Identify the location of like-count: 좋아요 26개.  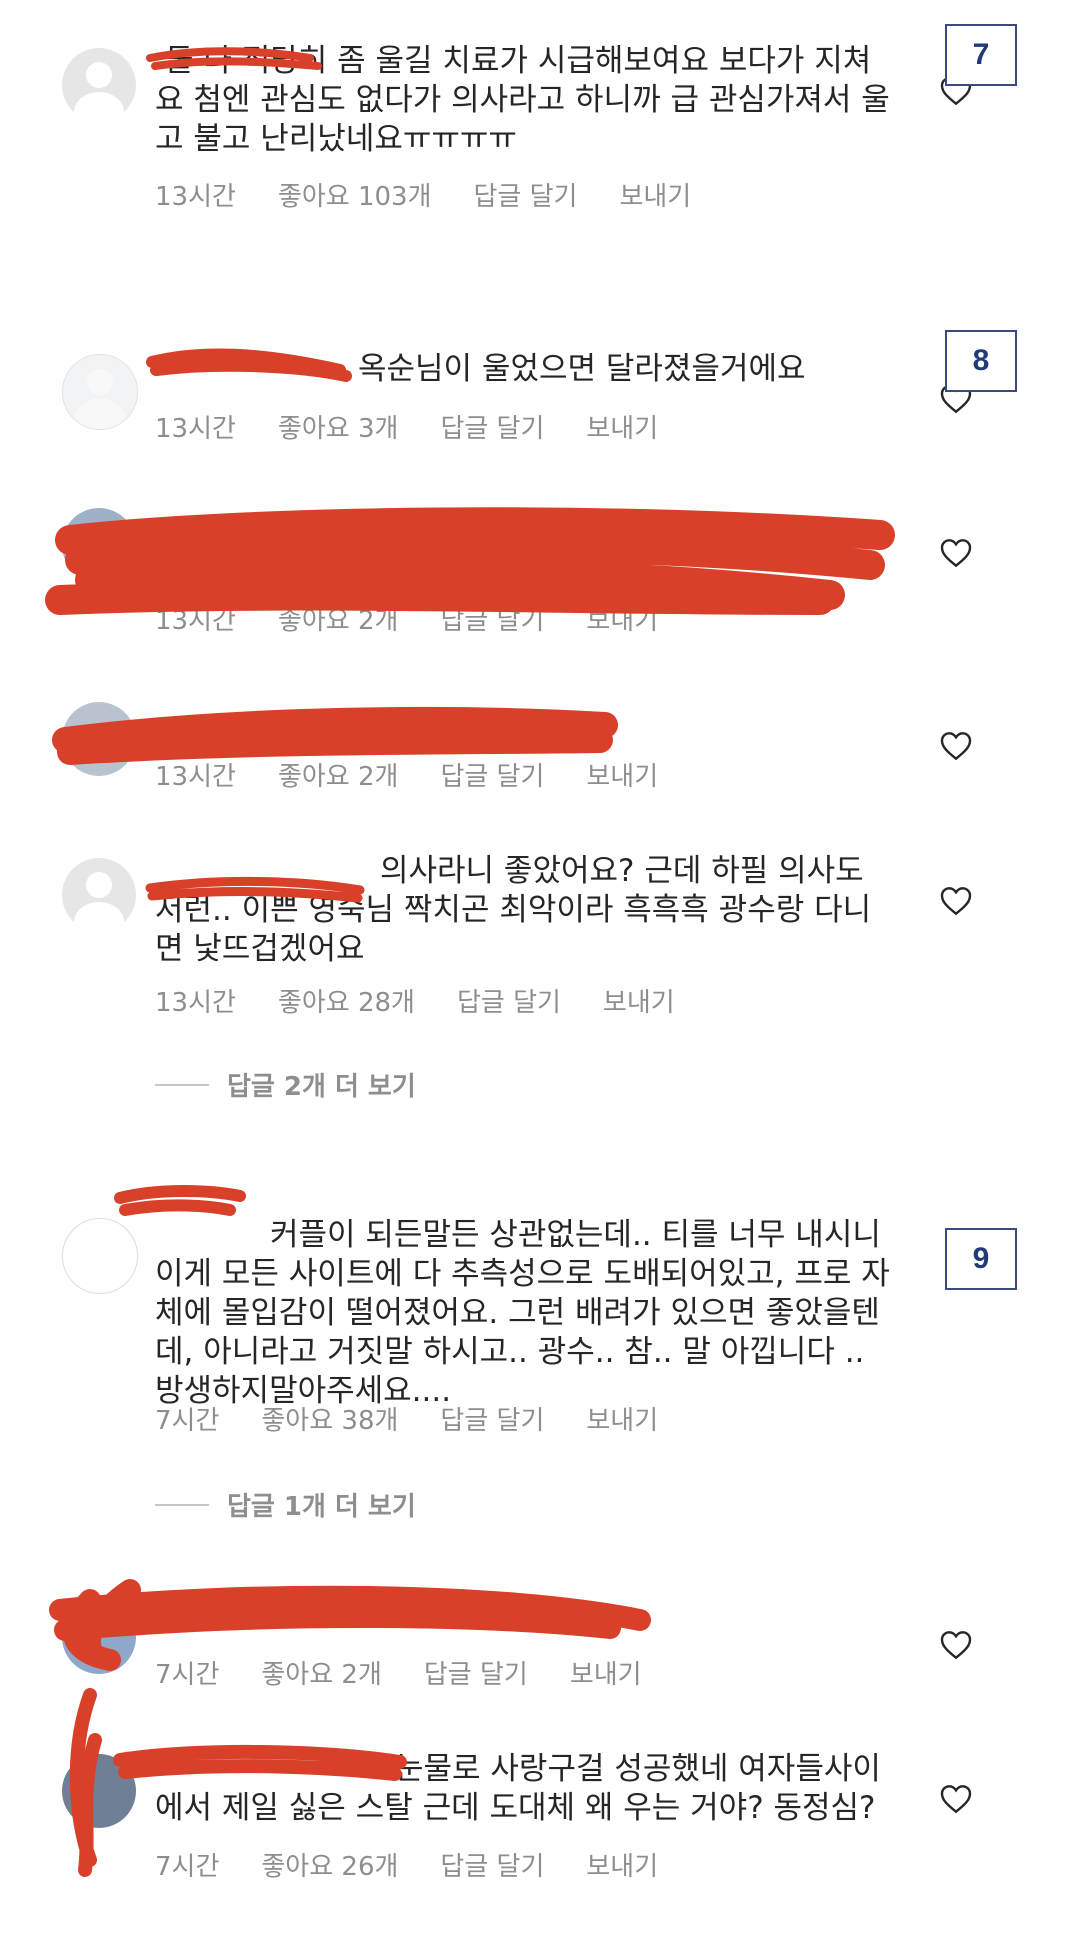
(329, 1864).